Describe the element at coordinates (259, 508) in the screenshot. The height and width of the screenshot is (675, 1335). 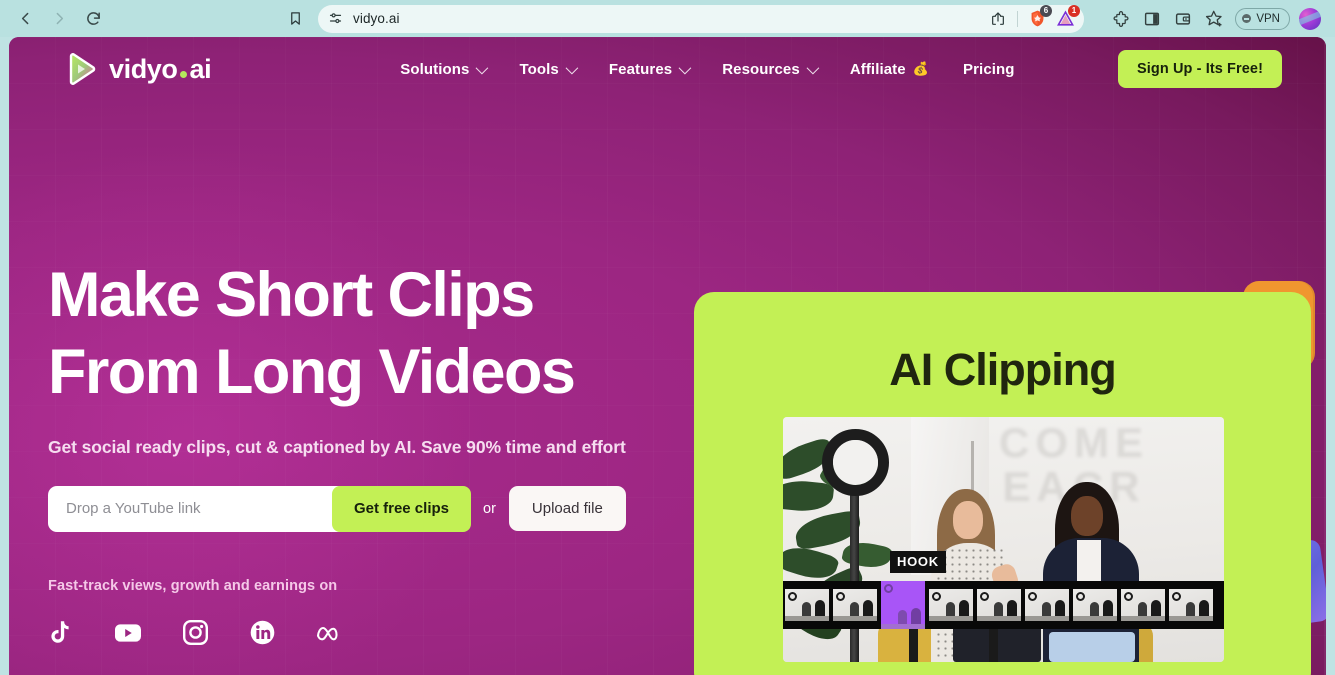
I see `youtube-link-field-wrapper: Get free clips` at that location.